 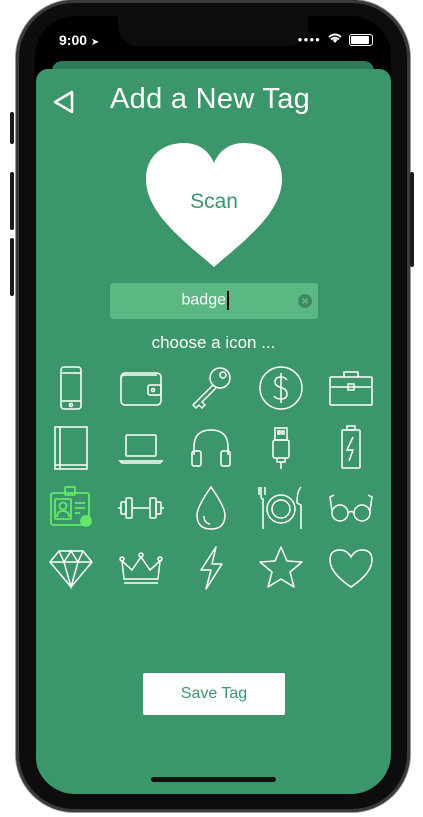 I want to click on briefcase-icon, so click(x=351, y=388).